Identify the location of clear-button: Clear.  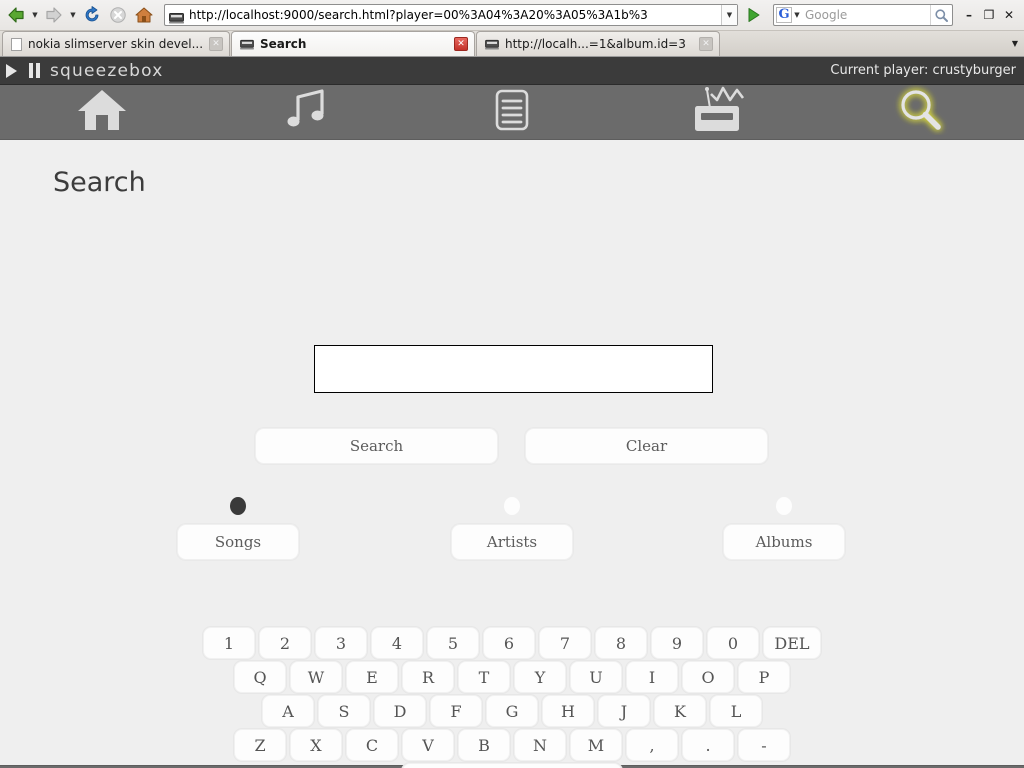
(646, 446).